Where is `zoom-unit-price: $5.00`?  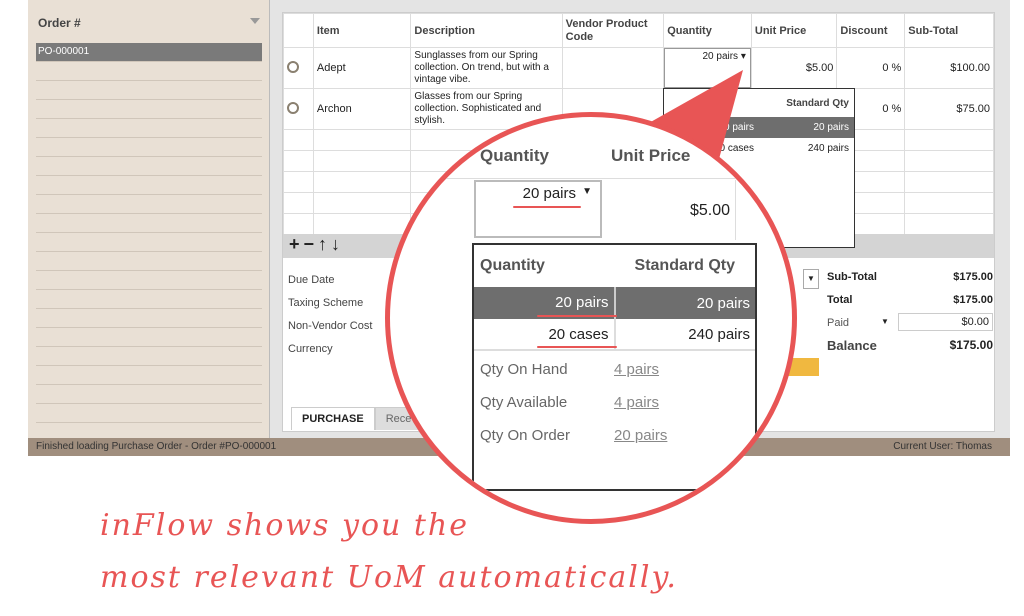
zoom-unit-price: $5.00 is located at coordinates (710, 210).